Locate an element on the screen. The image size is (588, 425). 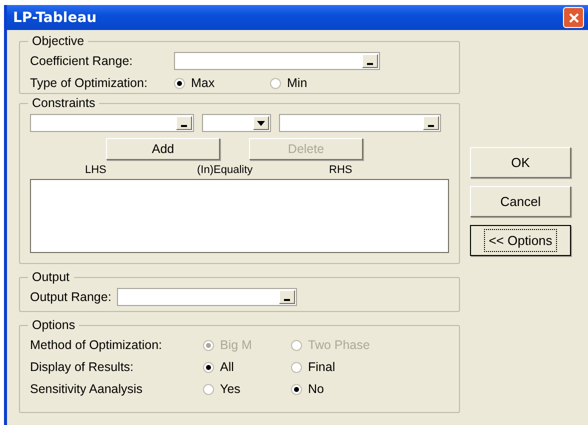
constraints-list is located at coordinates (239, 216).